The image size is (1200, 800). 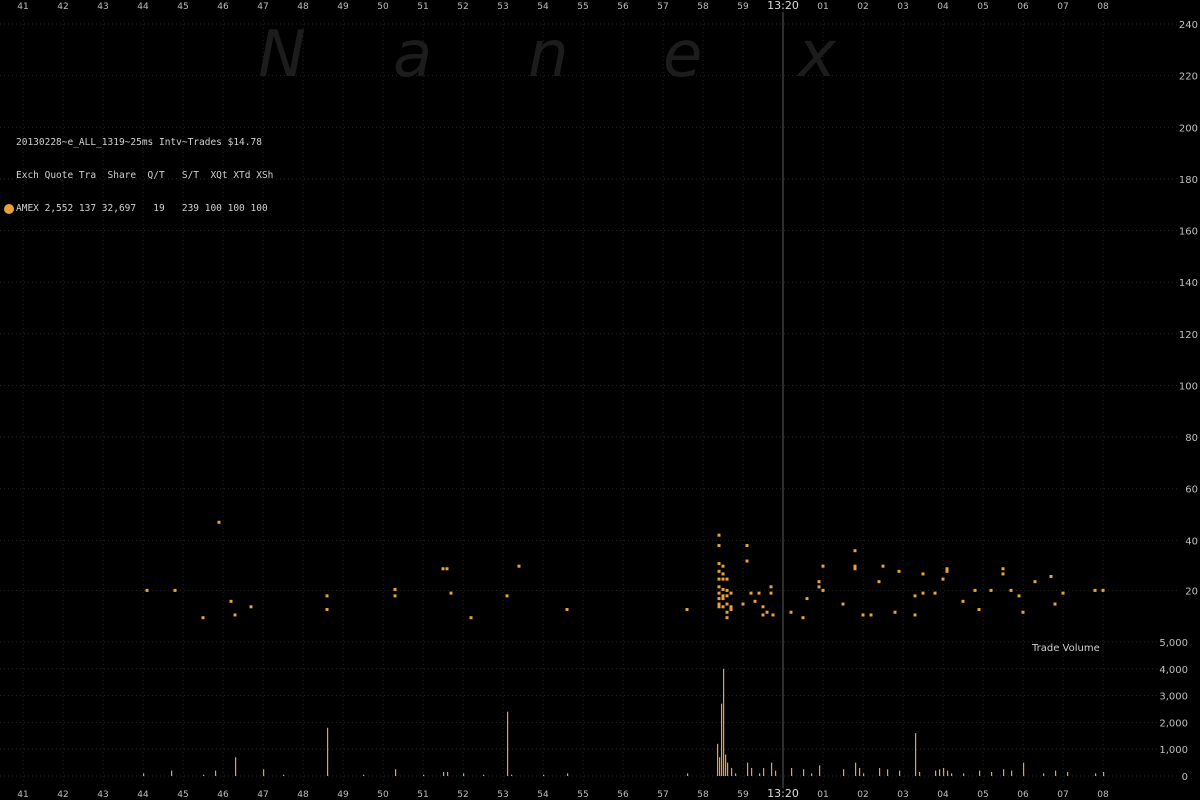 I want to click on y-tick-label: 160, so click(x=1188, y=232).